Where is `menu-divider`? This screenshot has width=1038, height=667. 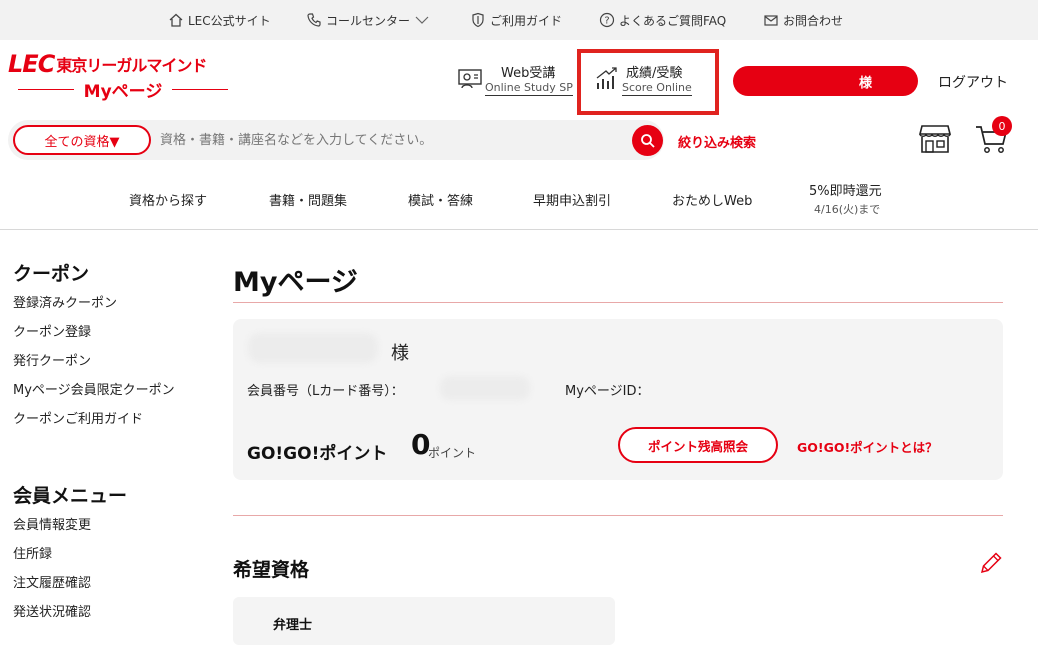
menu-divider is located at coordinates (519, 229).